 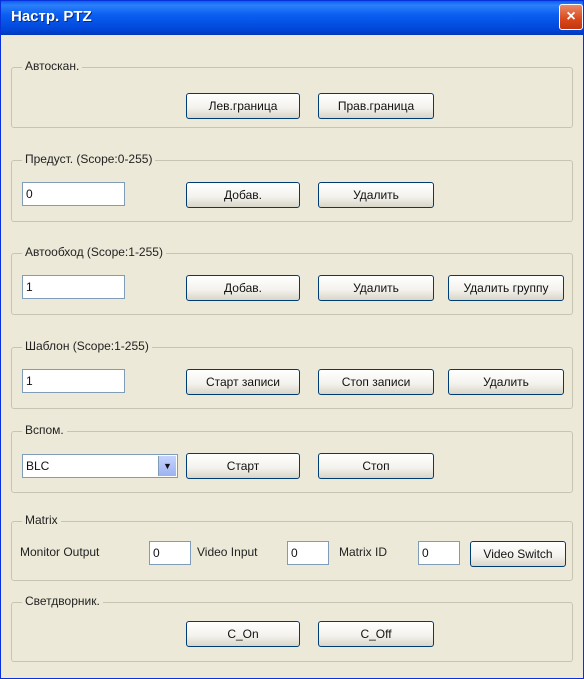 I want to click on left-boundary-button: Лев.граница, so click(x=243, y=106).